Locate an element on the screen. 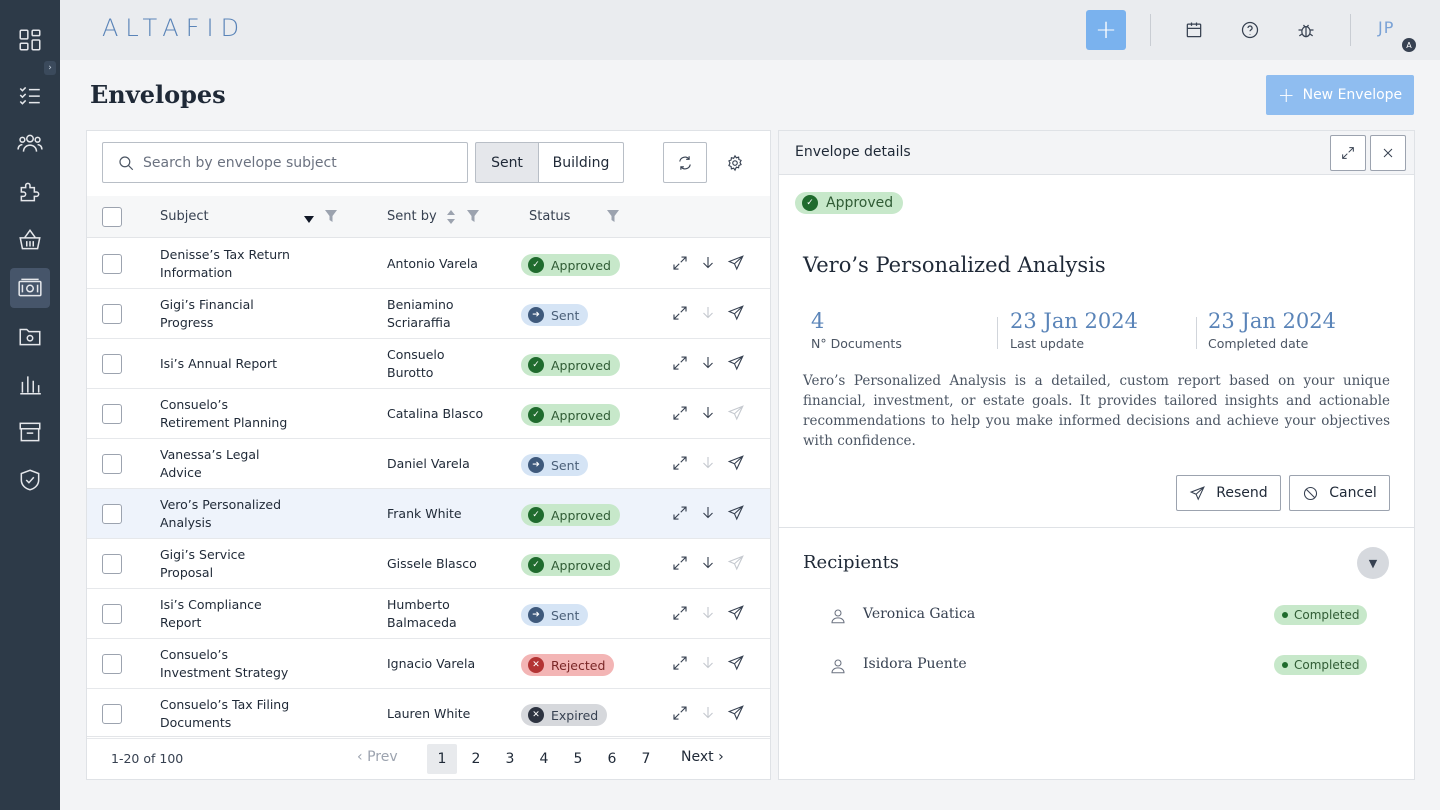 This screenshot has height=810, width=1440. app-logo: ALTAFID is located at coordinates (174, 28).